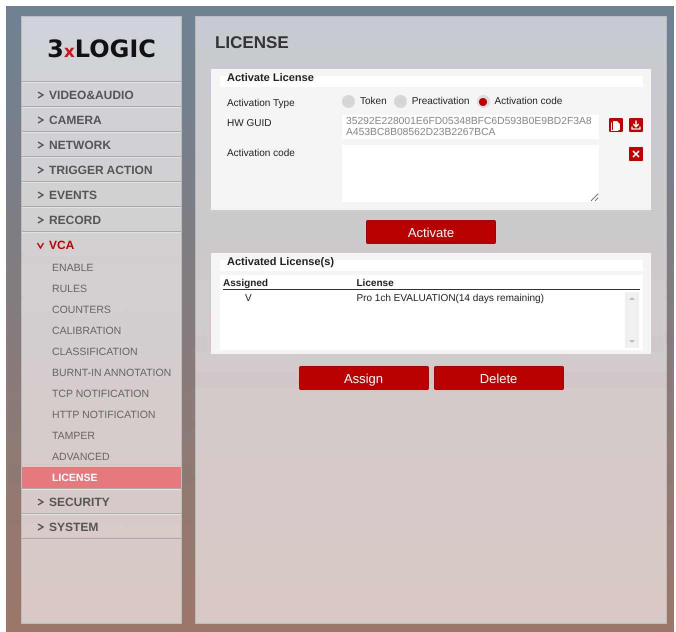 This screenshot has width=676, height=632. Describe the element at coordinates (101, 49) in the screenshot. I see `logo: 3xLOGIC` at that location.